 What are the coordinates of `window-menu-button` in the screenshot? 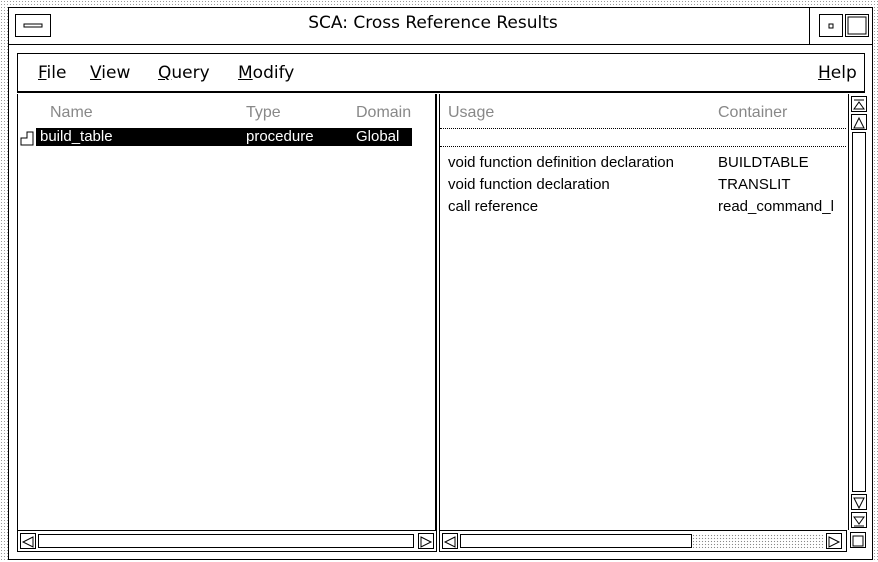 It's located at (33, 25).